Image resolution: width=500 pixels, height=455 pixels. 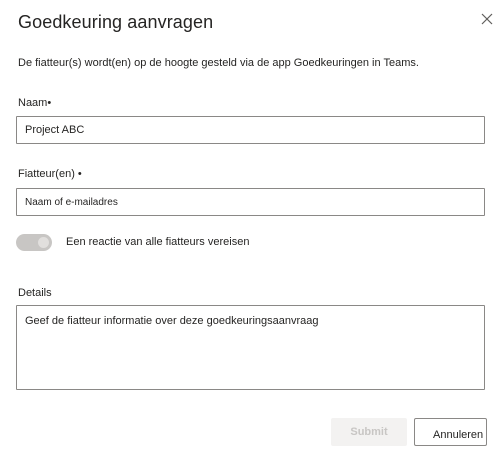 What do you see at coordinates (487, 19) in the screenshot?
I see `close-icon` at bounding box center [487, 19].